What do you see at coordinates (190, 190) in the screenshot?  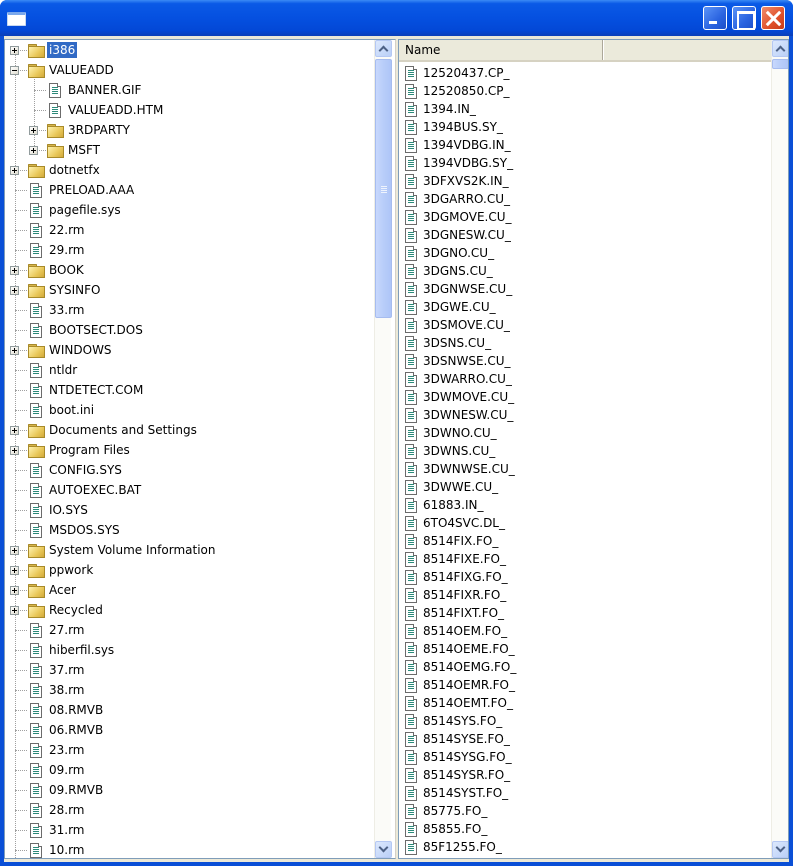 I see `tree-file-item: PRELOAD.AAA` at bounding box center [190, 190].